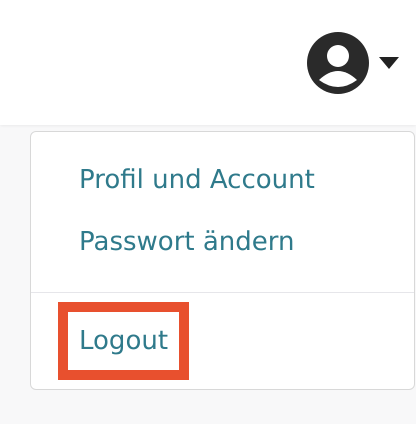 This screenshot has height=424, width=416. I want to click on user-avatar-icon, so click(338, 63).